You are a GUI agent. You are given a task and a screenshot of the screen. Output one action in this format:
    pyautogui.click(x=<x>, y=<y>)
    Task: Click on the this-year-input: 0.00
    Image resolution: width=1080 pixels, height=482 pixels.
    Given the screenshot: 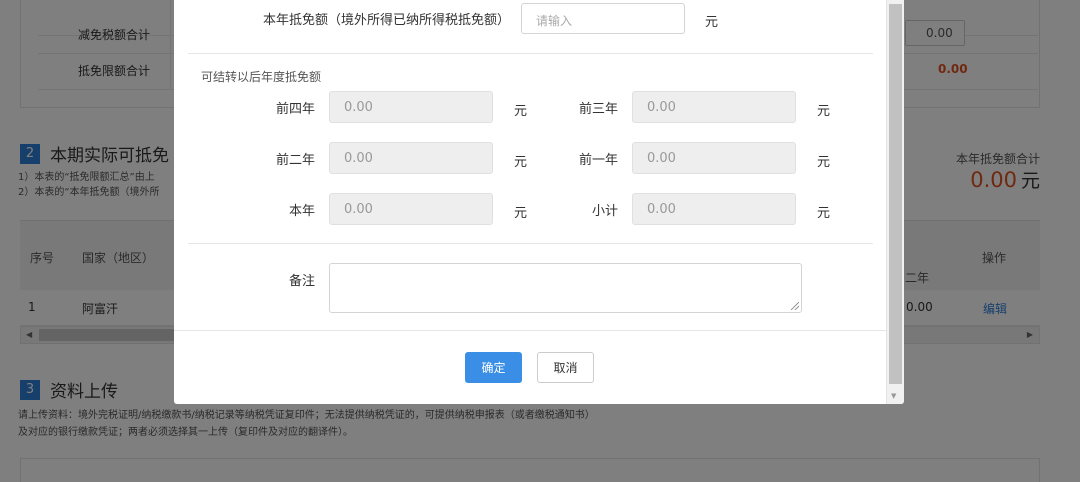 What is the action you would take?
    pyautogui.click(x=411, y=209)
    